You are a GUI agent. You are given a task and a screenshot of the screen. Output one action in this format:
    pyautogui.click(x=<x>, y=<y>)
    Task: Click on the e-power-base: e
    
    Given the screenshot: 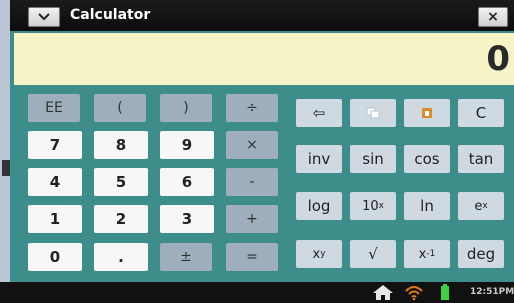 What is the action you would take?
    pyautogui.click(x=478, y=206)
    